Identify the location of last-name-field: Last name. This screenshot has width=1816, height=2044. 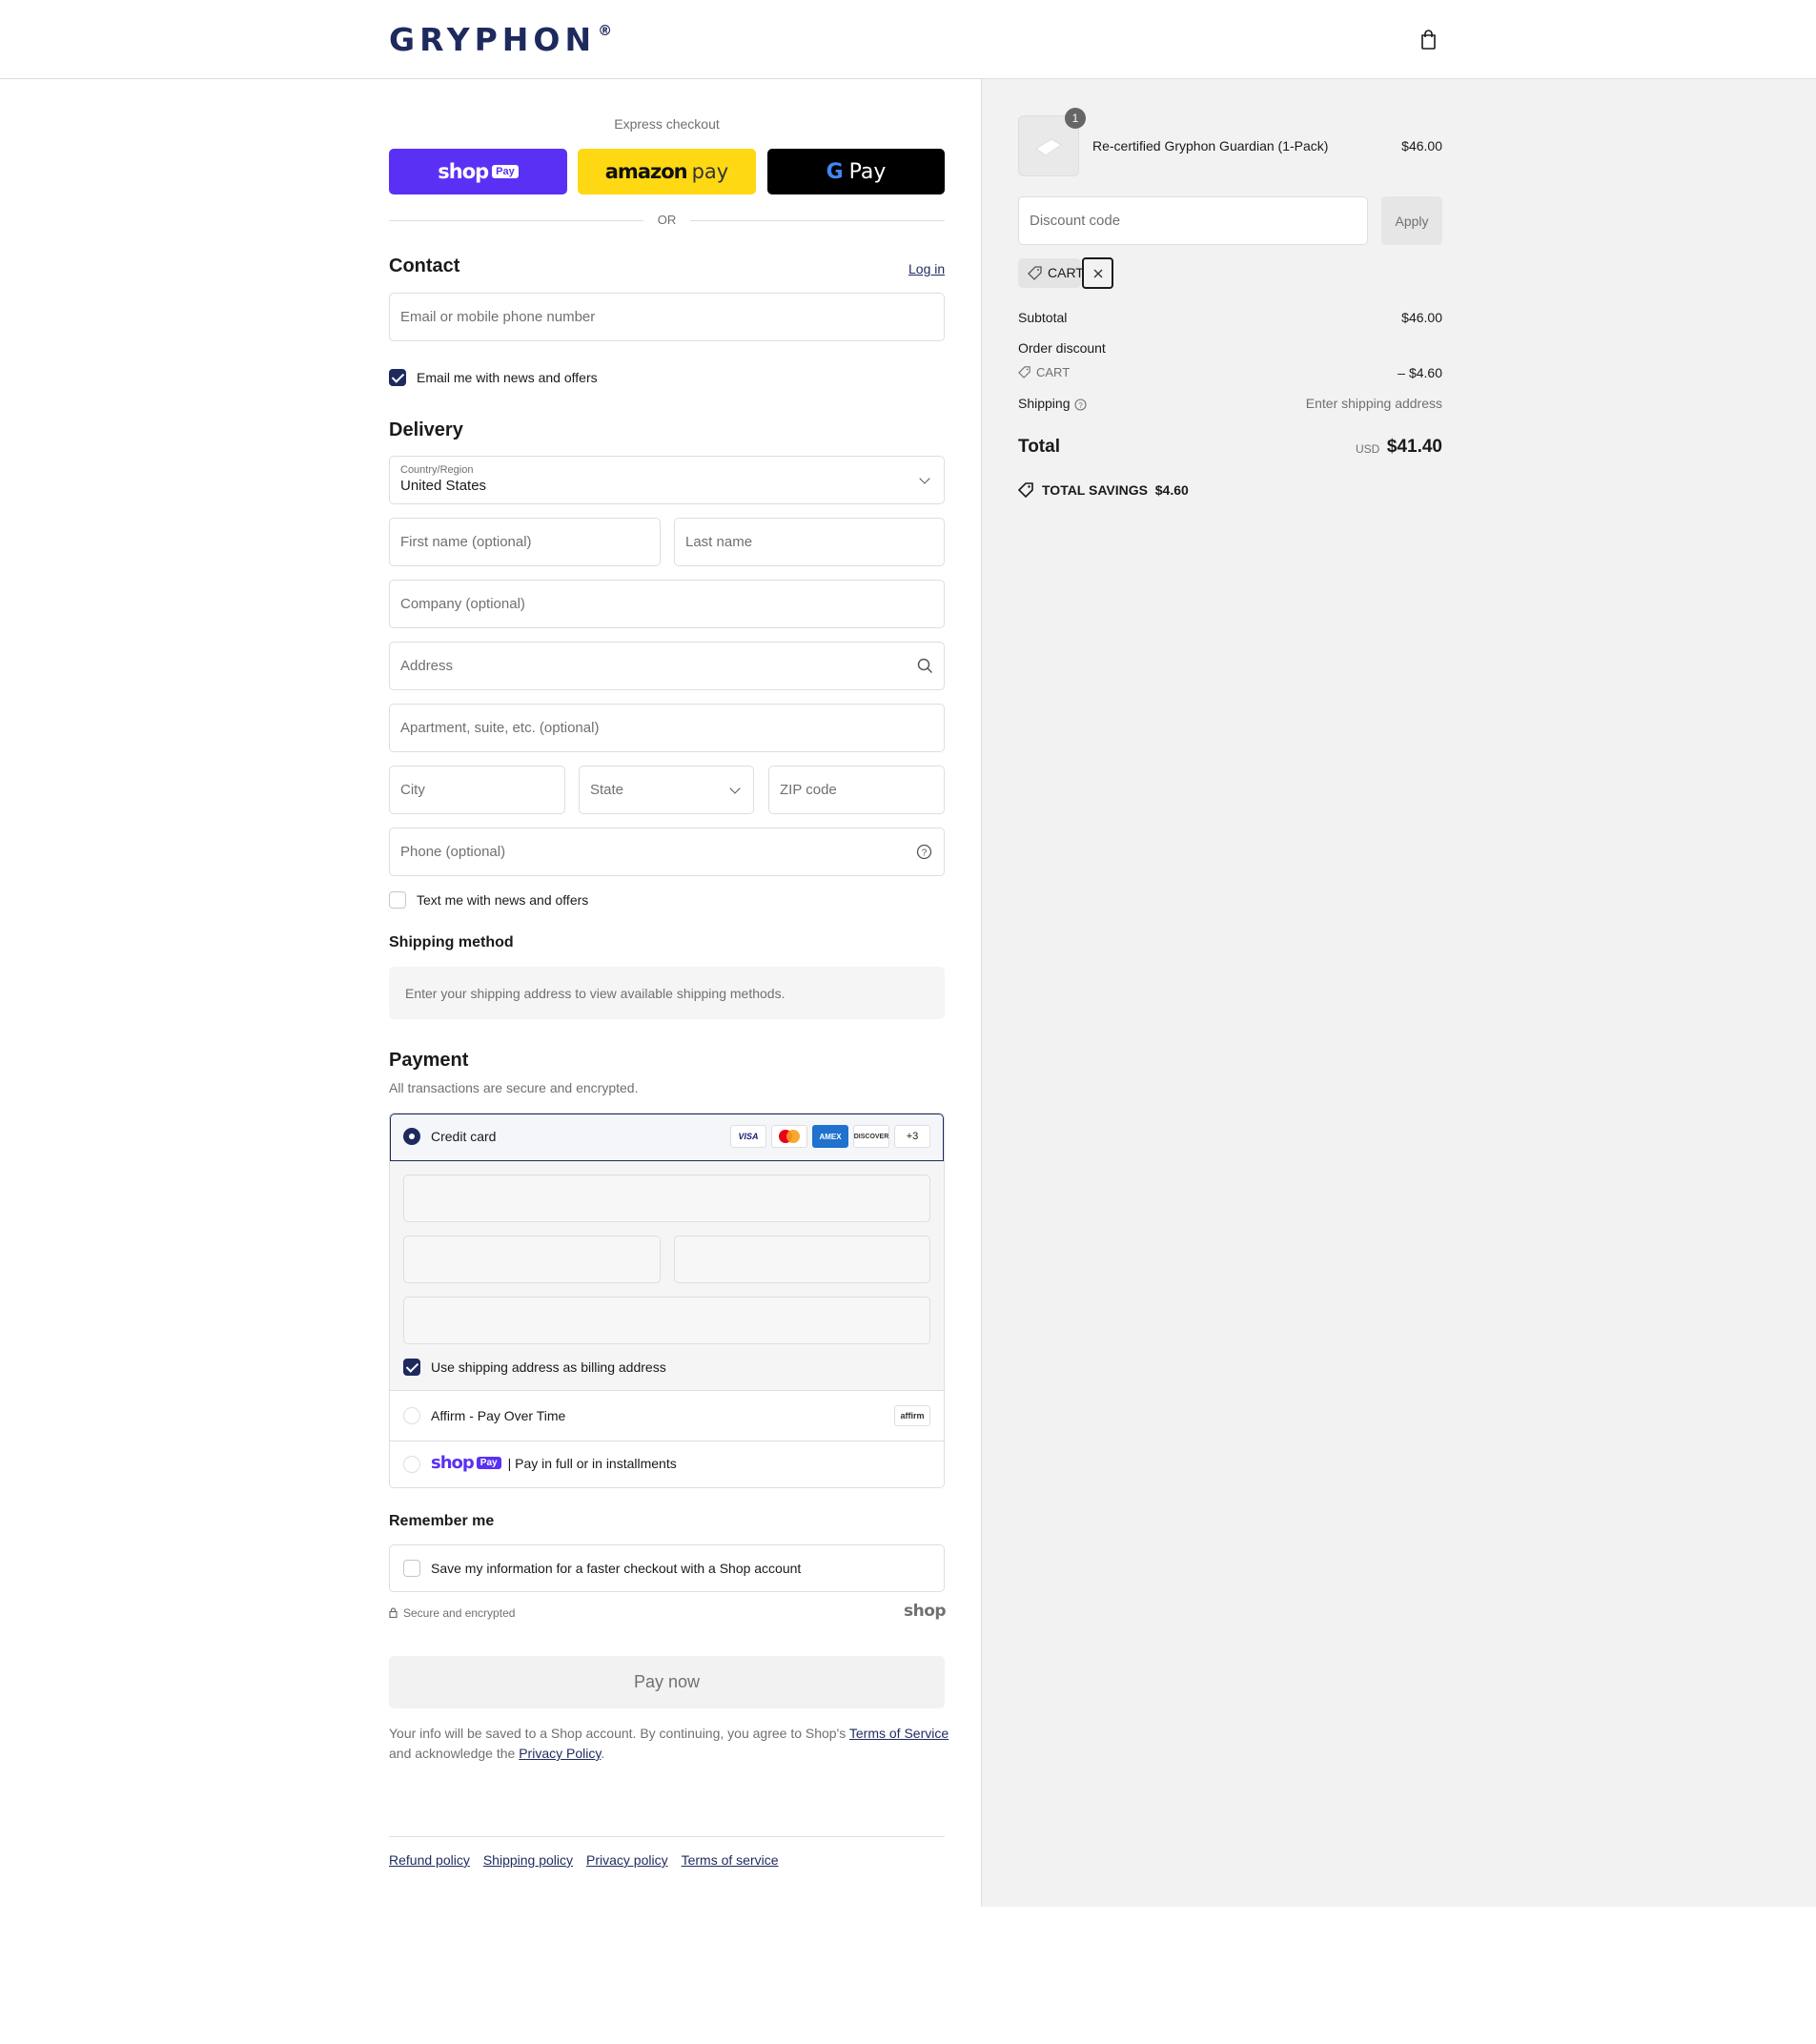
(809, 542).